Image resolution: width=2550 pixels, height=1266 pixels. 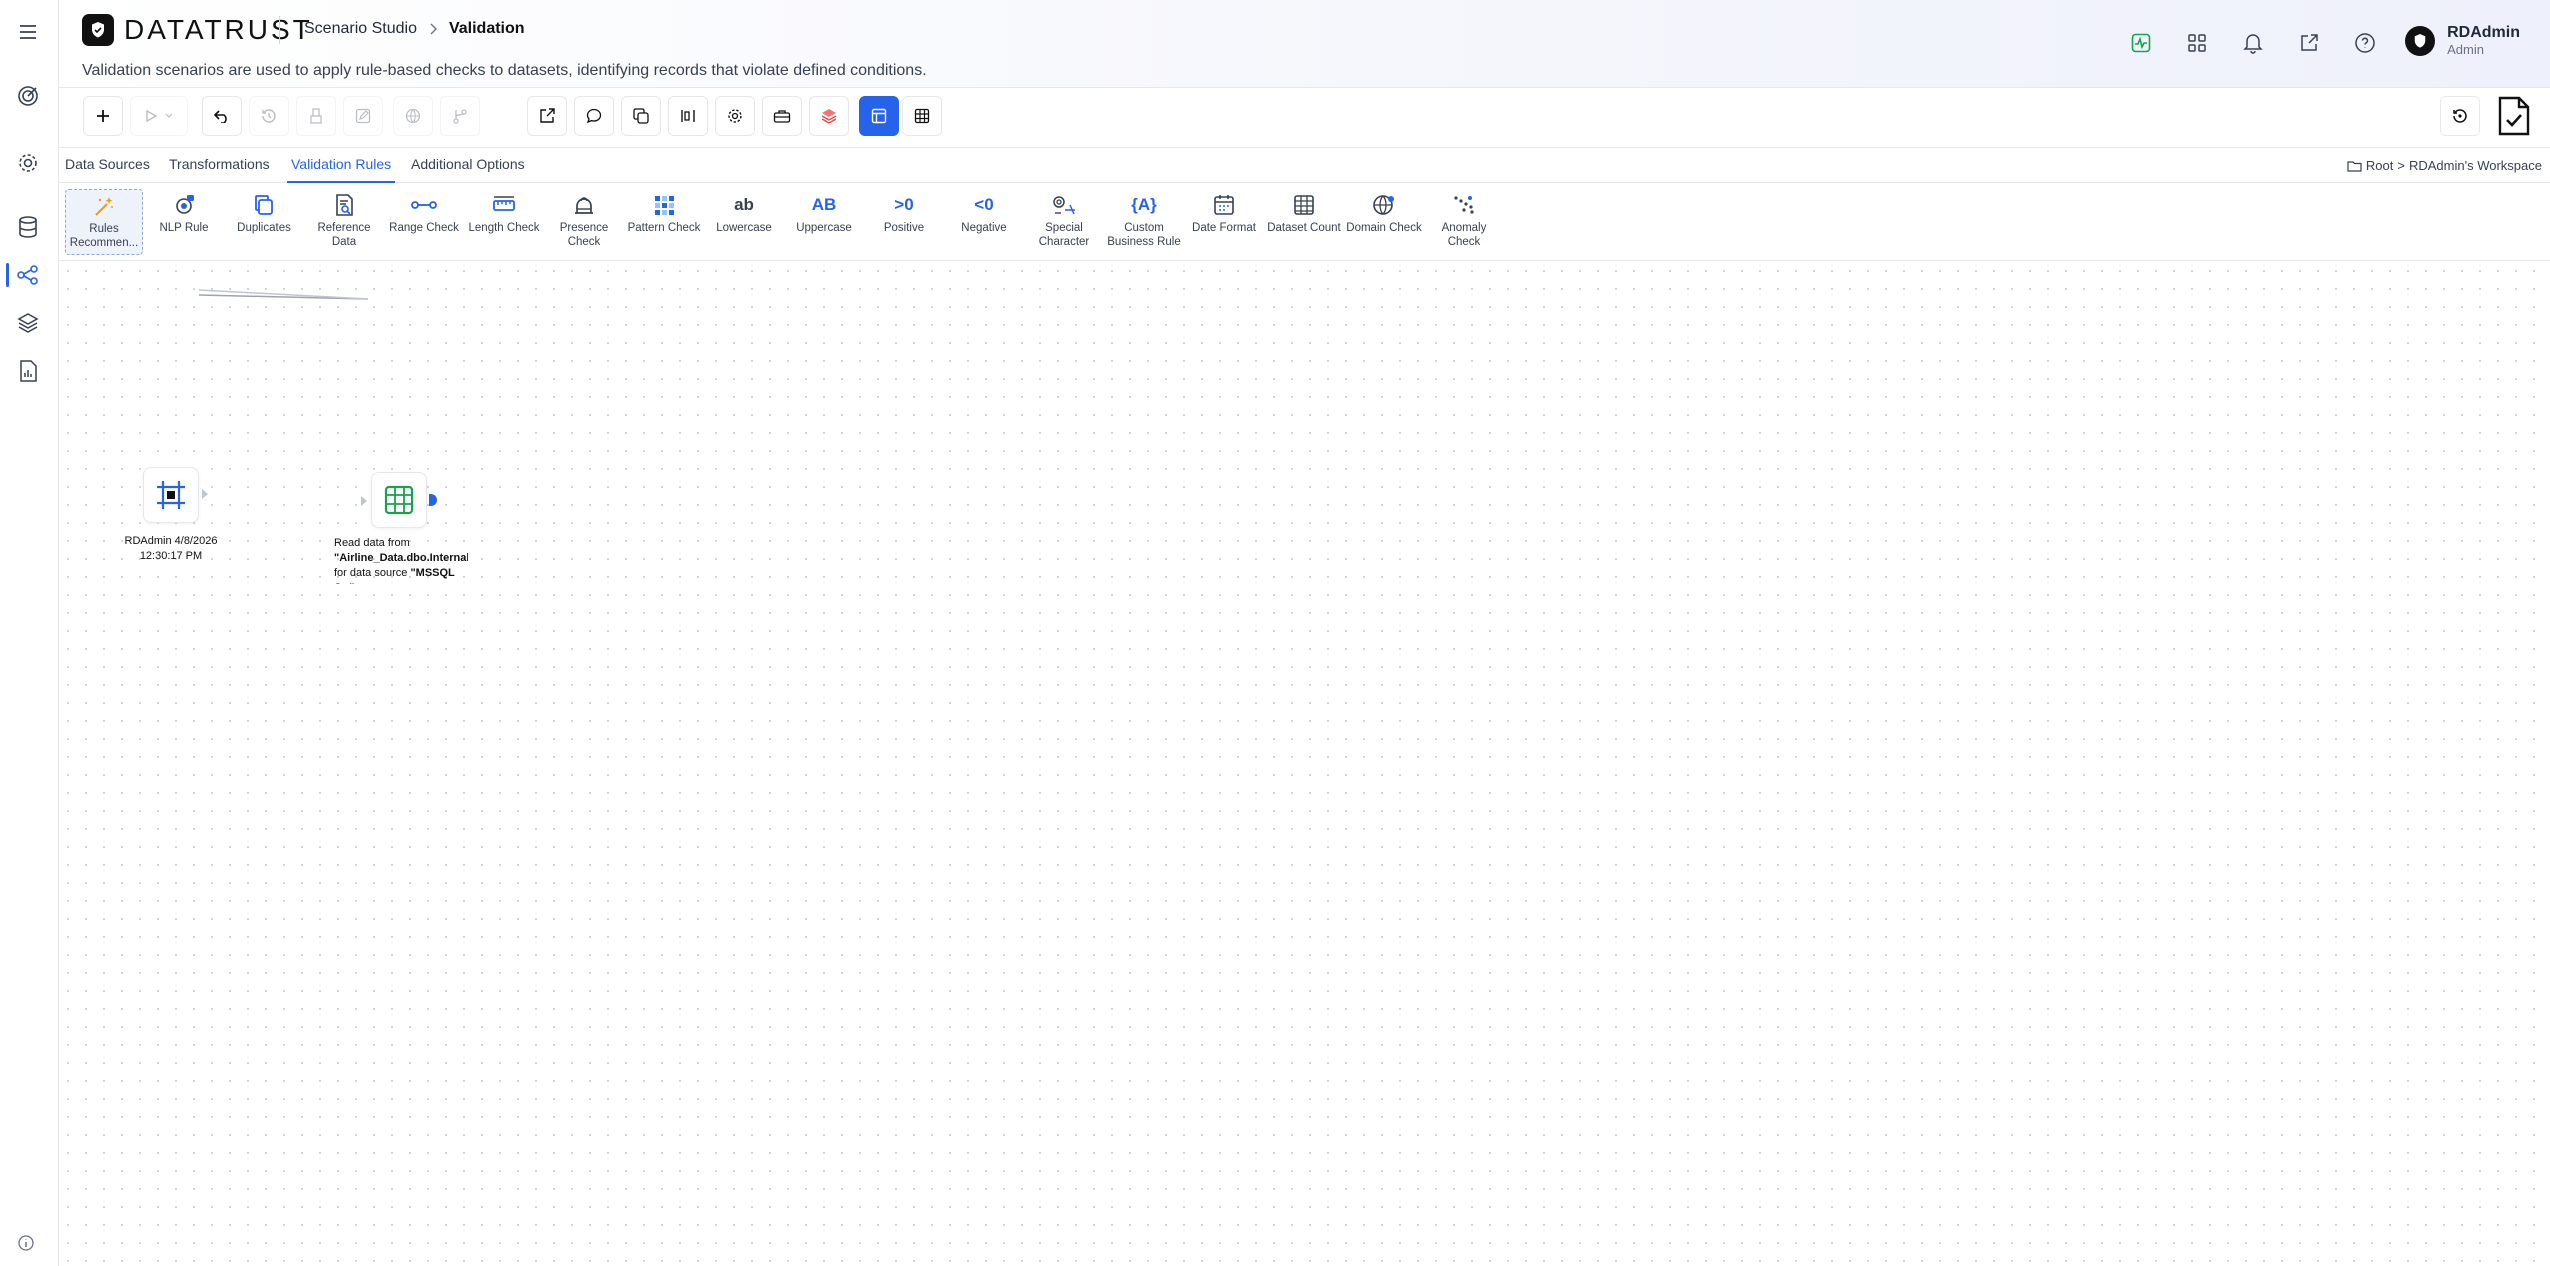 What do you see at coordinates (424, 222) in the screenshot?
I see `palette-range-check: Range Check` at bounding box center [424, 222].